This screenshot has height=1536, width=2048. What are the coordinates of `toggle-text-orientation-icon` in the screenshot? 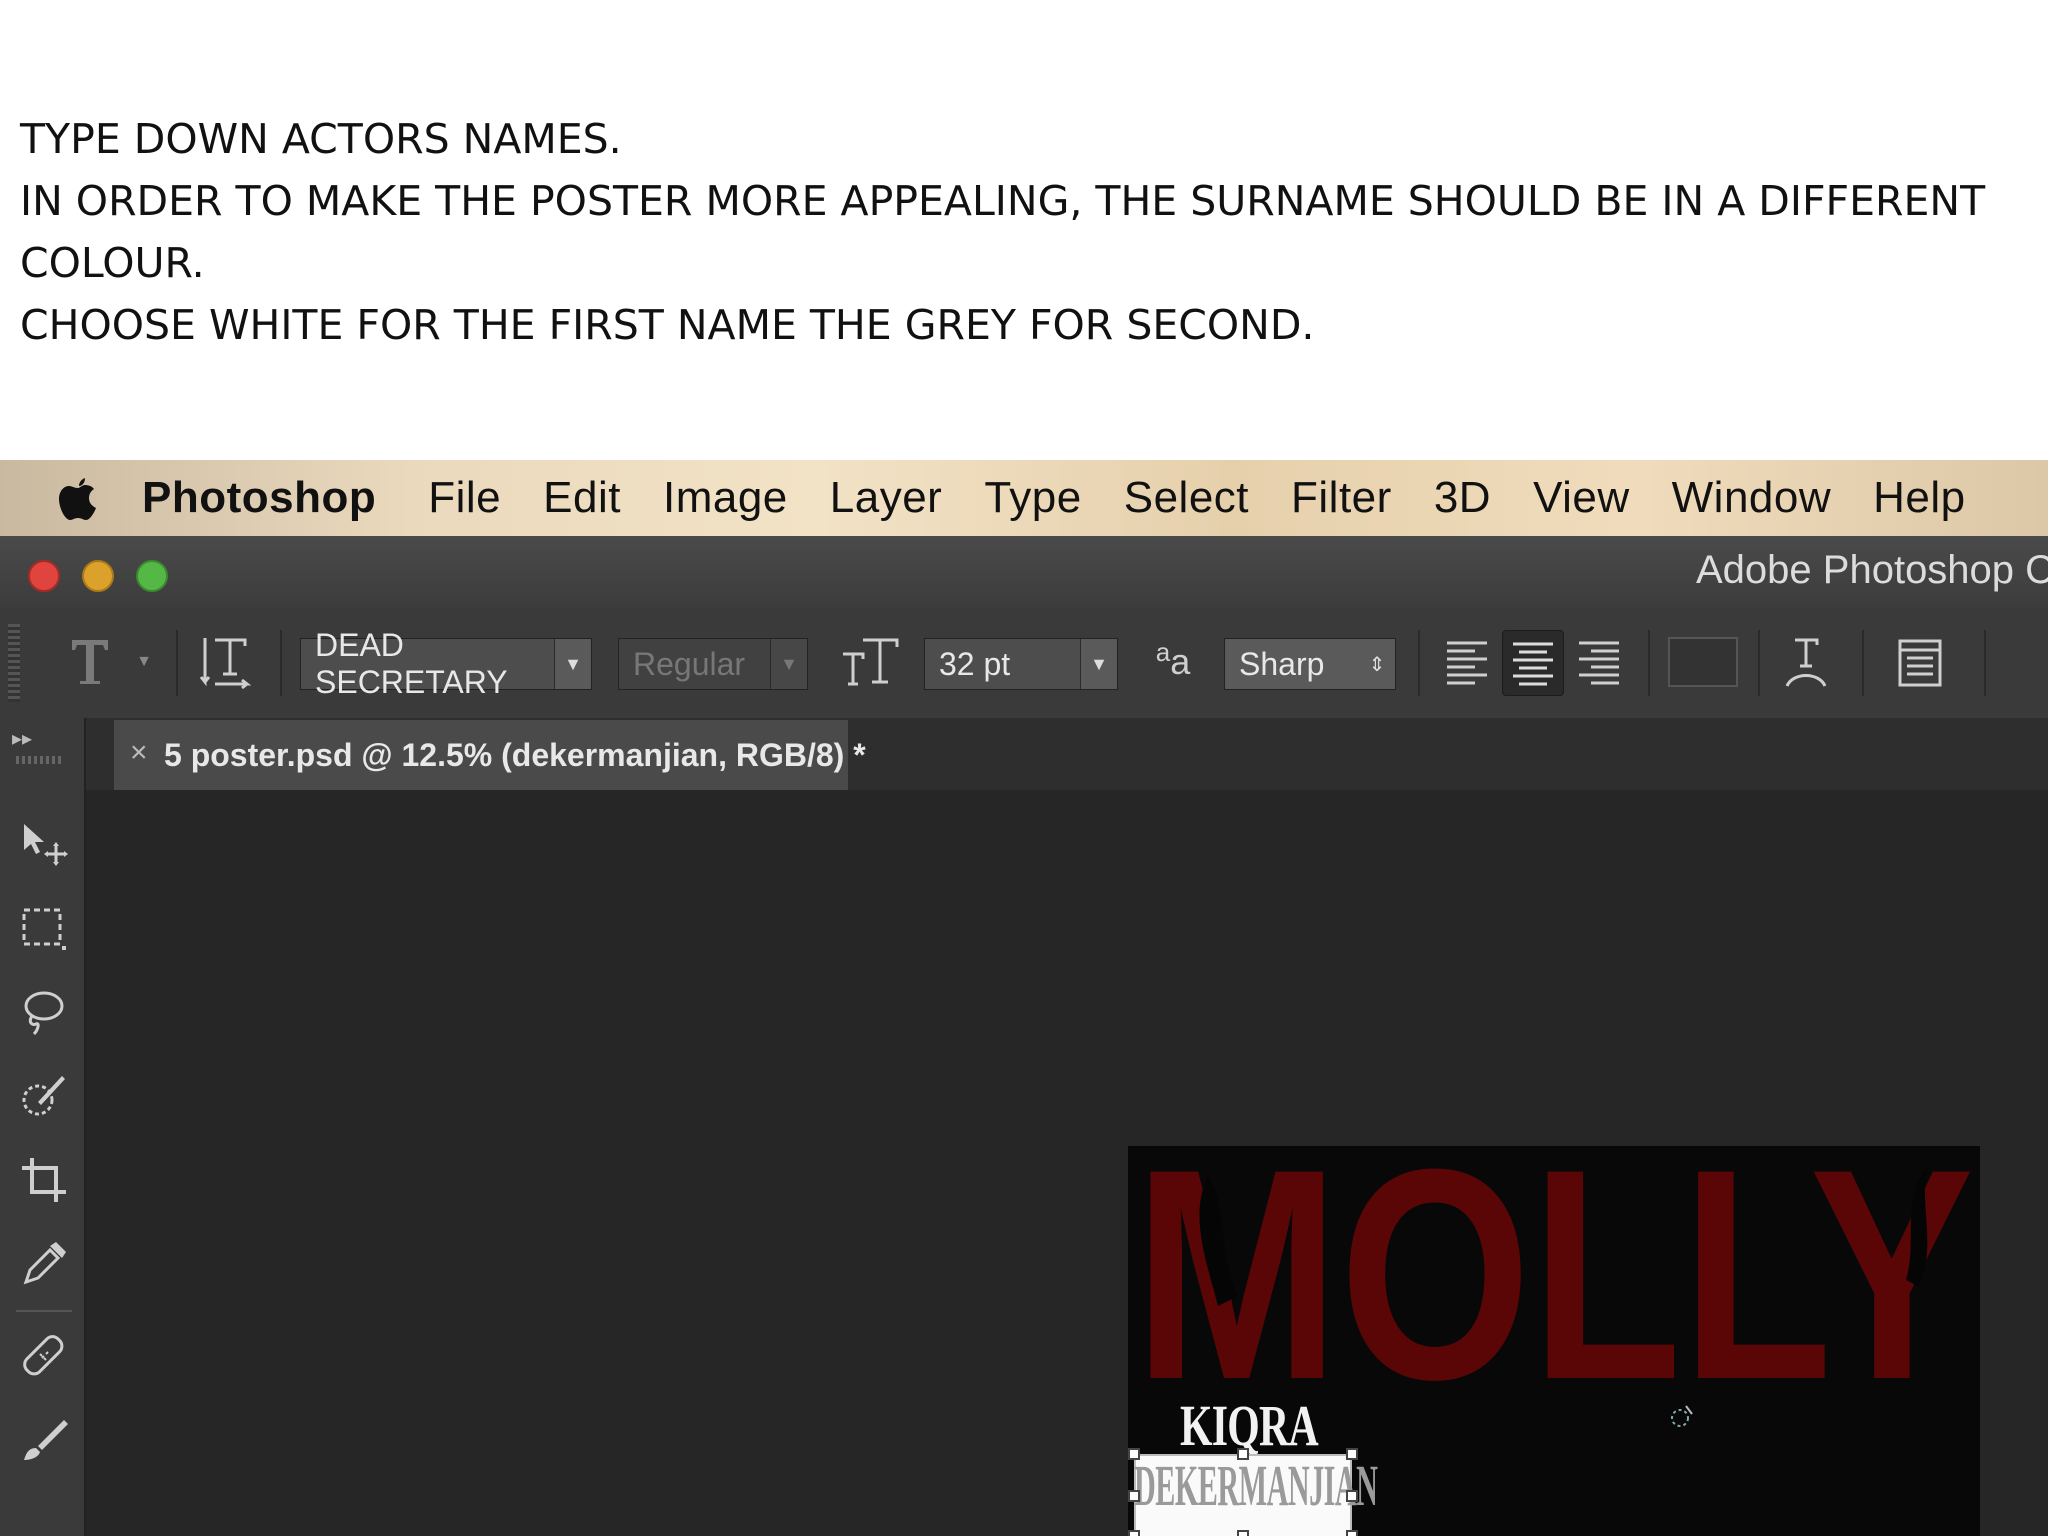 It's located at (225, 662).